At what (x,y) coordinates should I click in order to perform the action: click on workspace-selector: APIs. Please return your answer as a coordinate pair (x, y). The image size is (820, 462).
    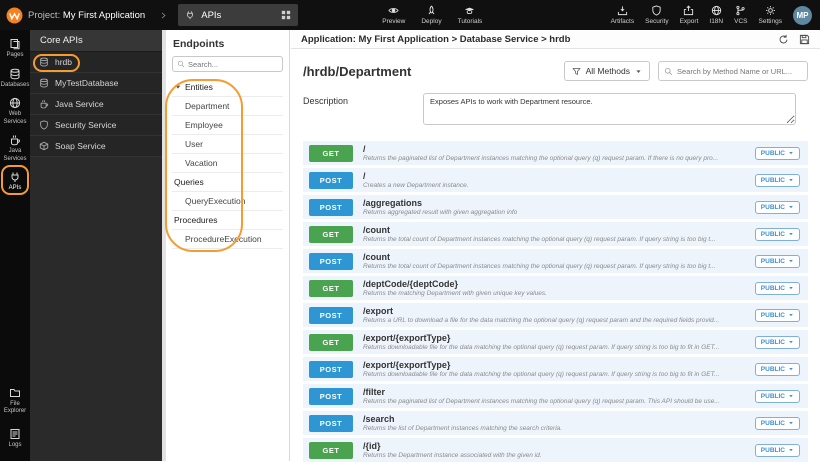
    Looking at the image, I should click on (238, 15).